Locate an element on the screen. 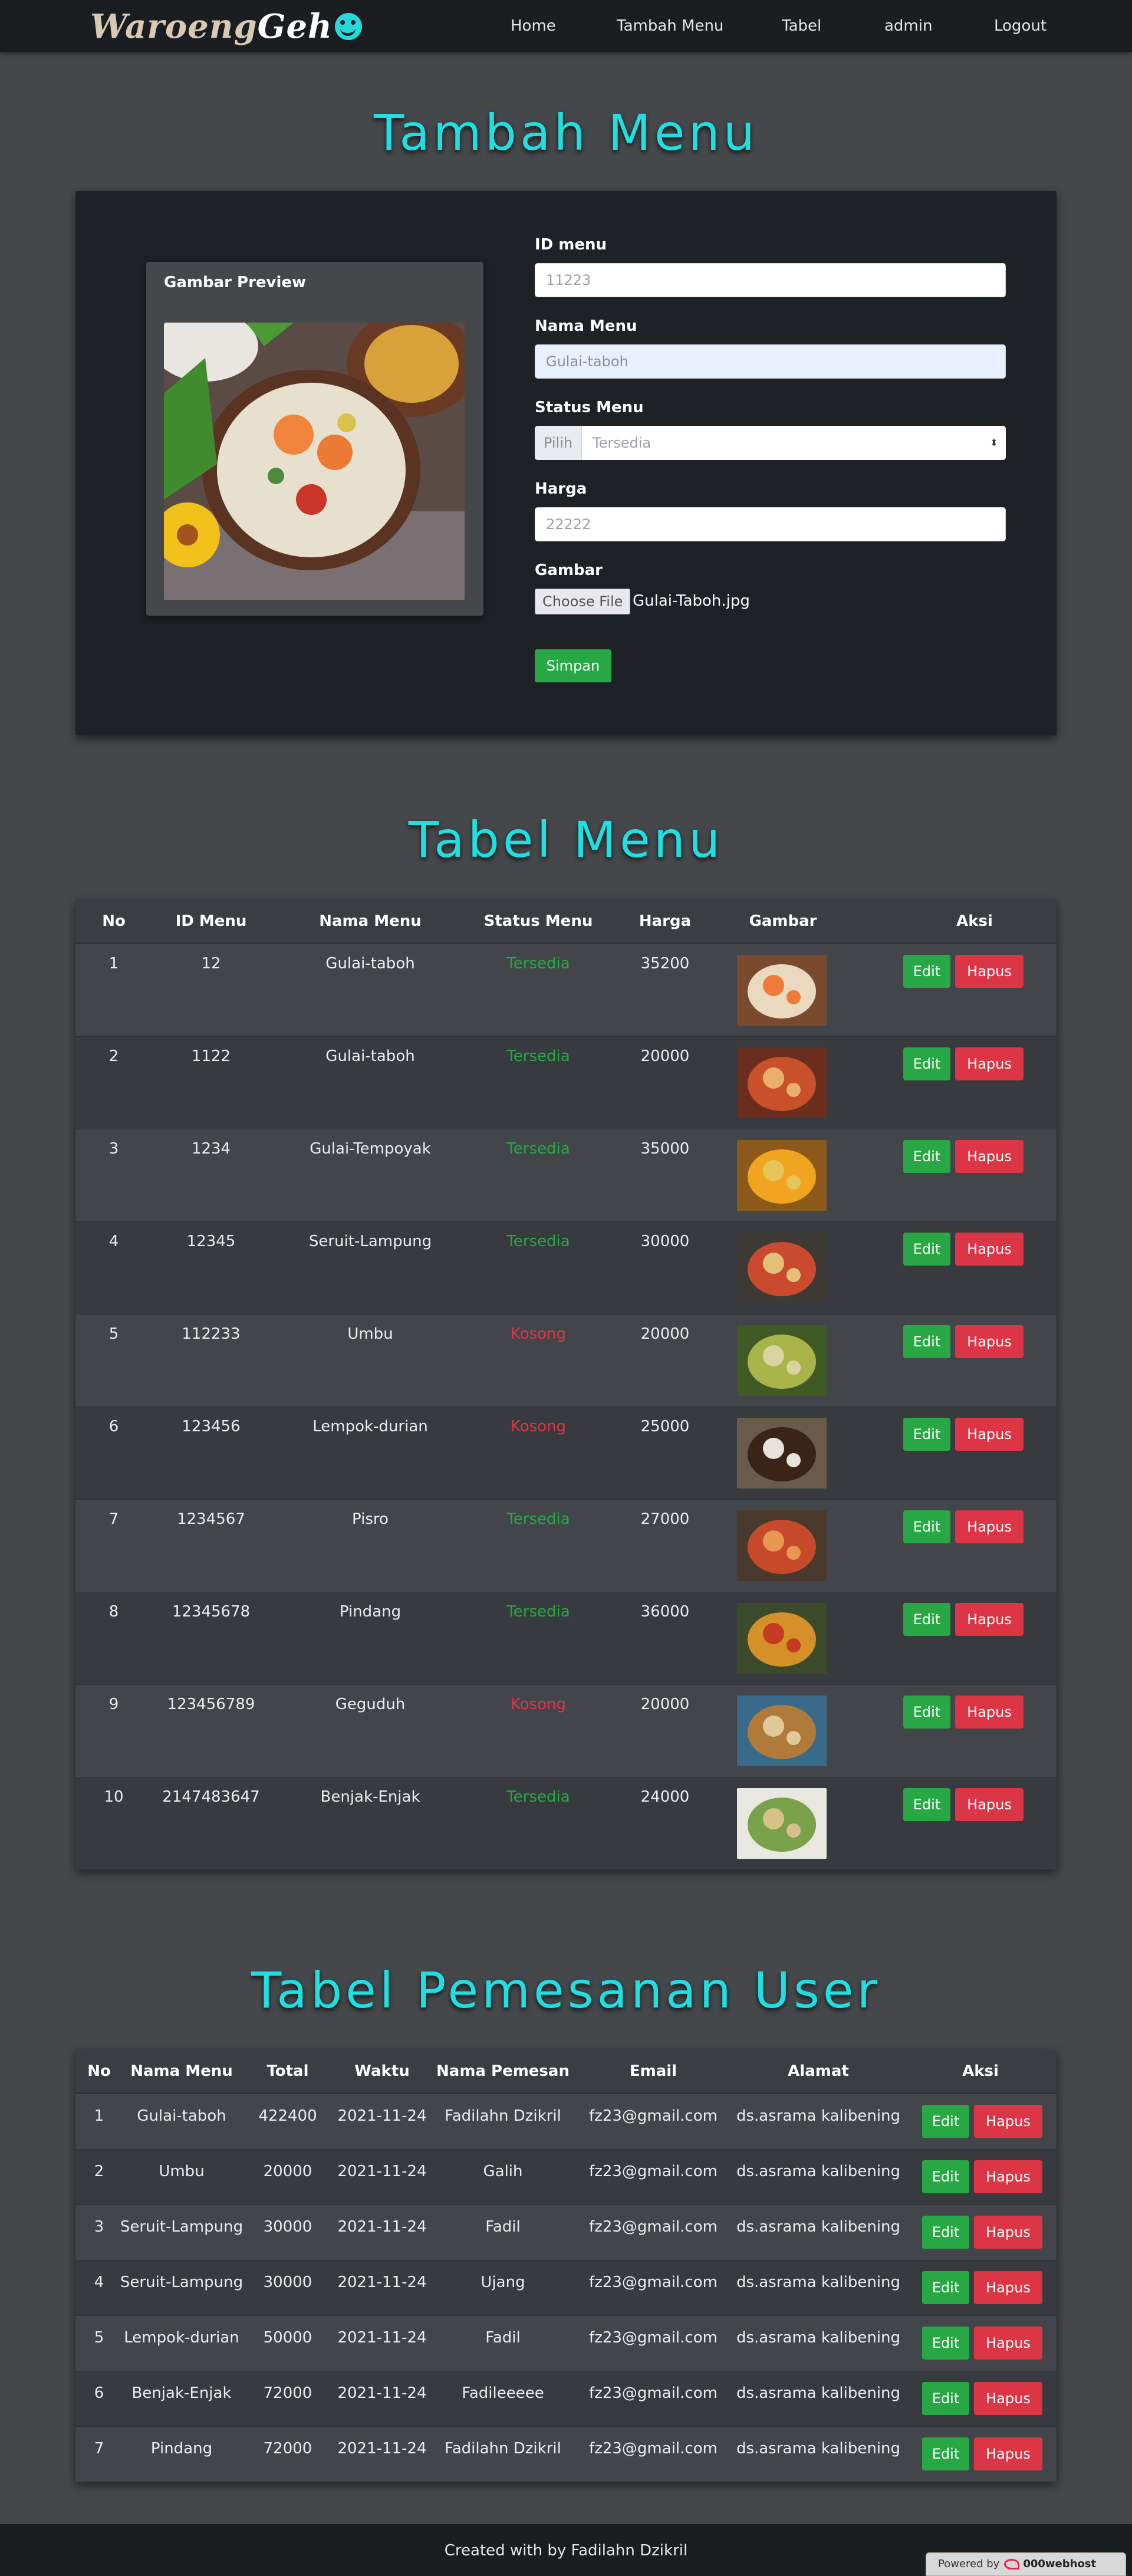 The image size is (1132, 2576). col-status-menu: Status Menu is located at coordinates (538, 921).